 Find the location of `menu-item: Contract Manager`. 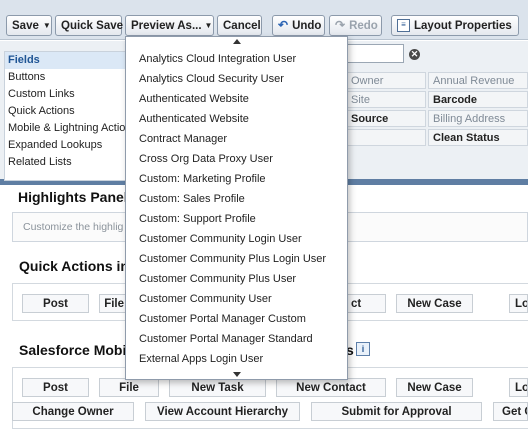

menu-item: Contract Manager is located at coordinates (183, 139).